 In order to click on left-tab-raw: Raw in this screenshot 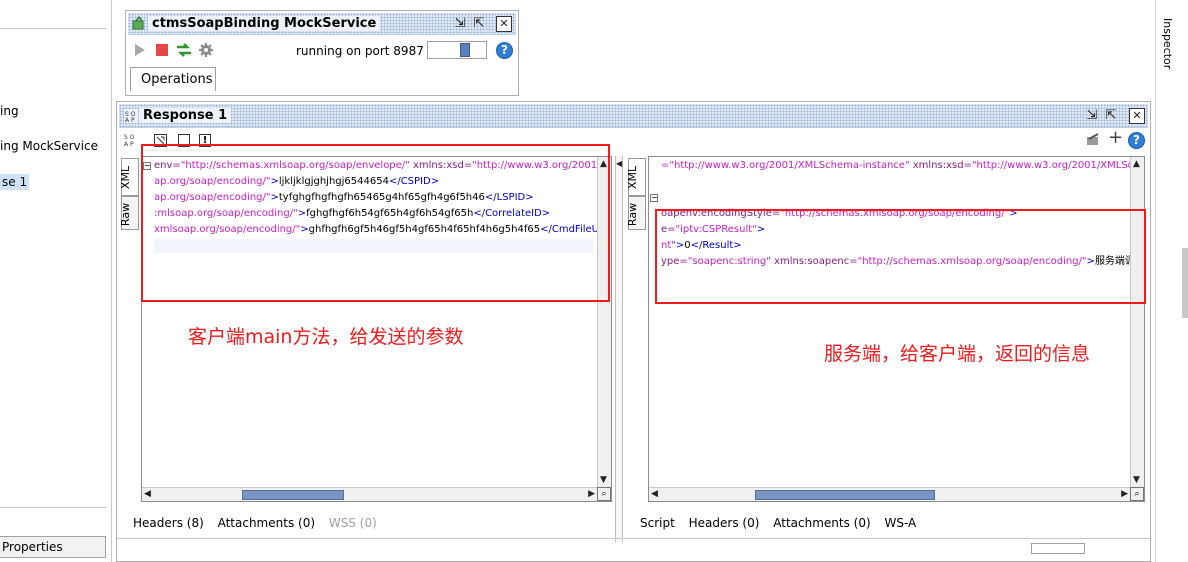, I will do `click(129, 213)`.